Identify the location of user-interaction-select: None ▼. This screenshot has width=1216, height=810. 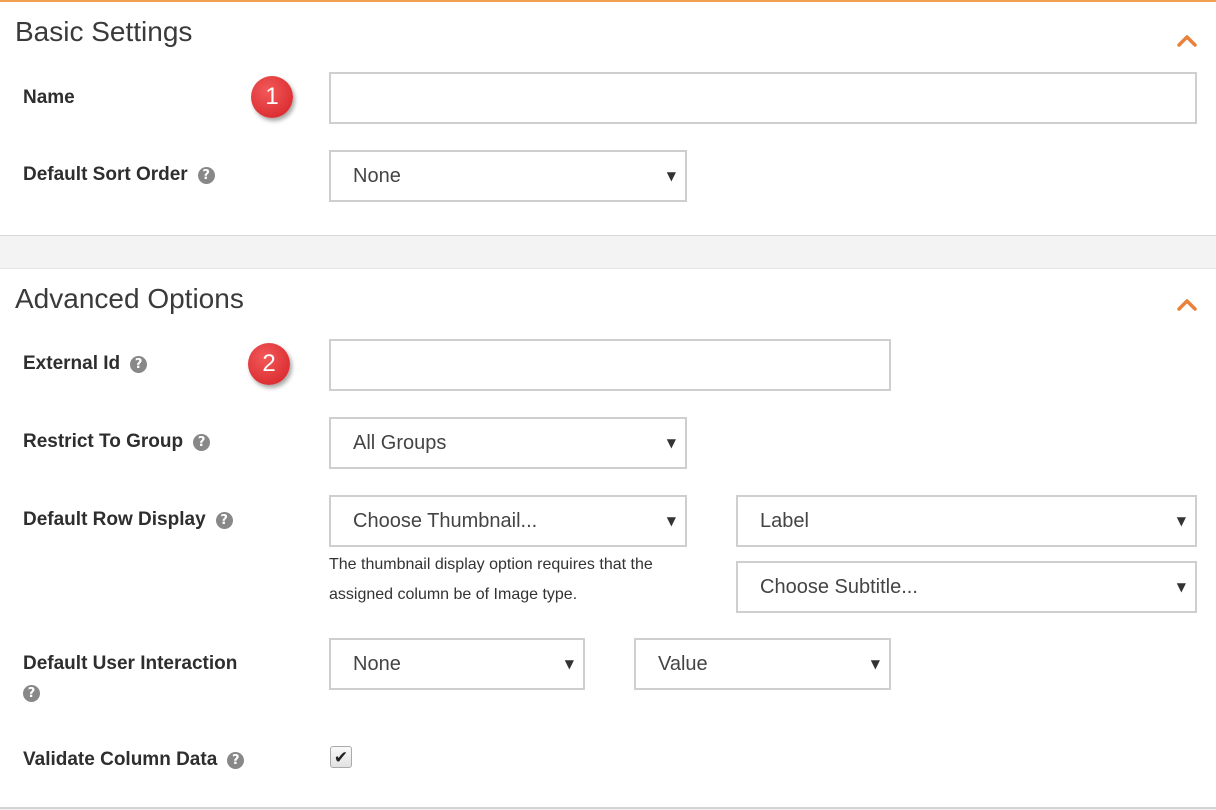
(457, 664).